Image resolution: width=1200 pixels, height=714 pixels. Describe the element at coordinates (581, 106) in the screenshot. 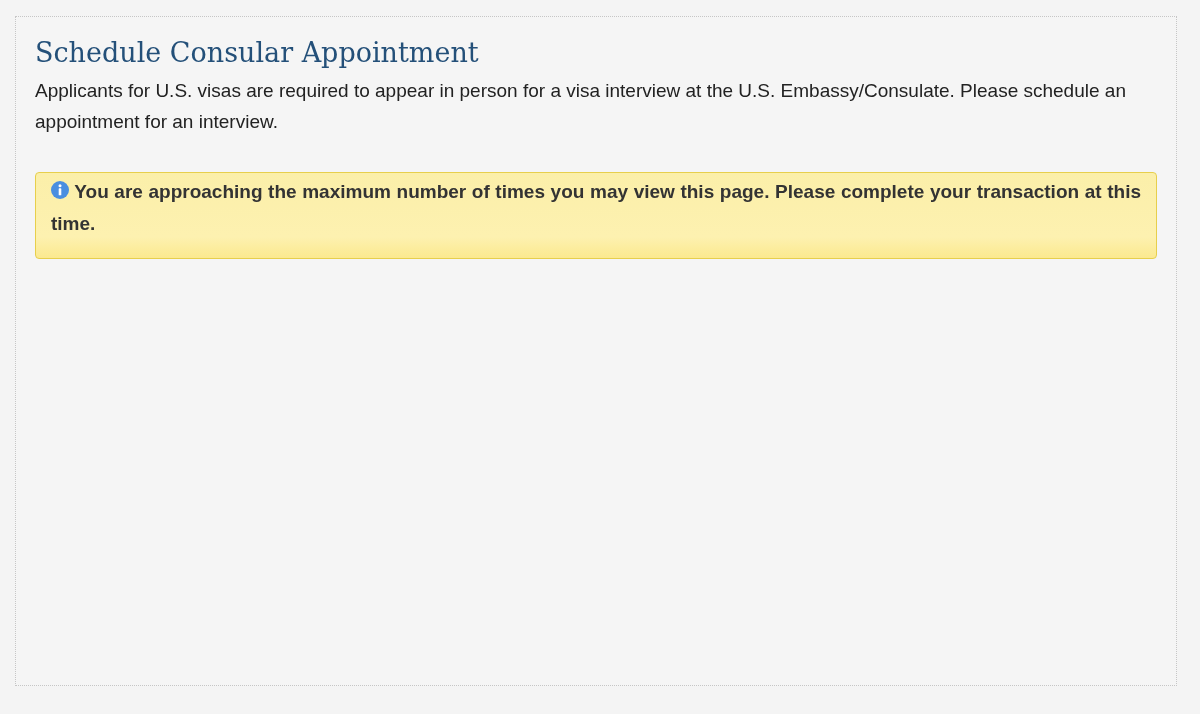

I see `intro-text: Applicants for U.S. visas are required to appear in person for a visa interview at the U.S. Embassy/Consulate. Please schedule an appointment for an interview.` at that location.